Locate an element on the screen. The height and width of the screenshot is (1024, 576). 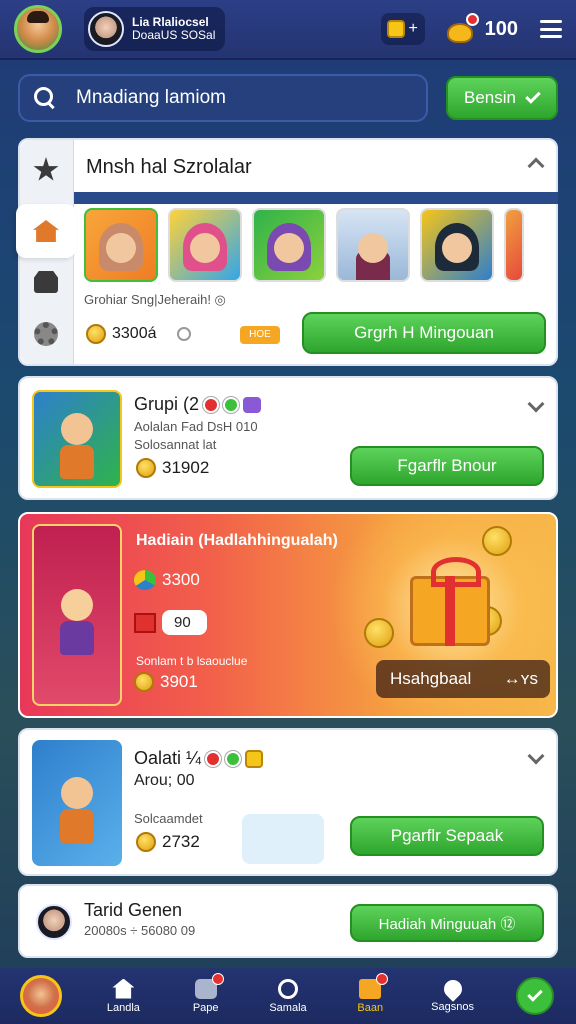
add-coins-button: + is located at coordinates (402, 29).